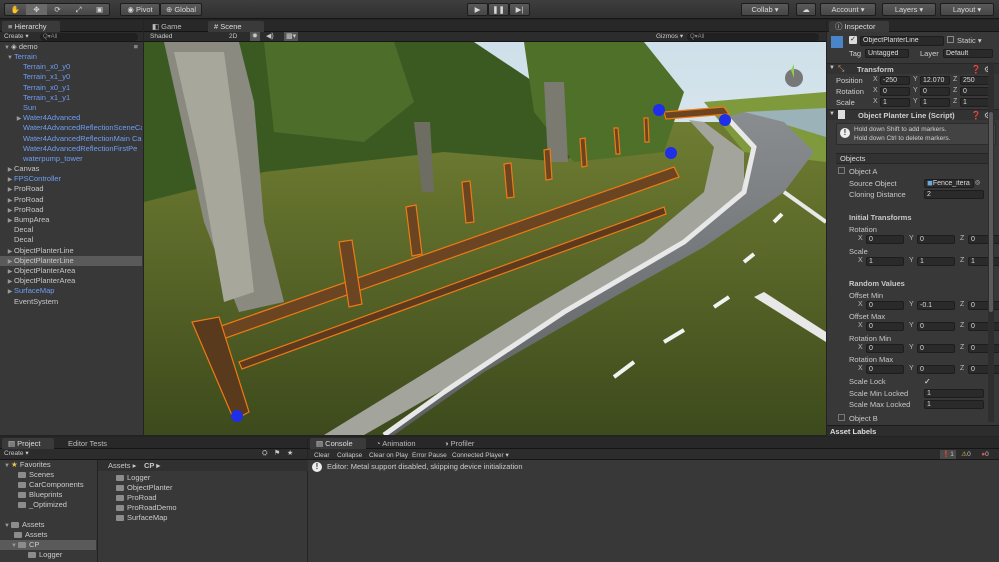 This screenshot has width=999, height=562. What do you see at coordinates (936, 305) in the screenshot?
I see `omin-y-field: -0.1` at bounding box center [936, 305].